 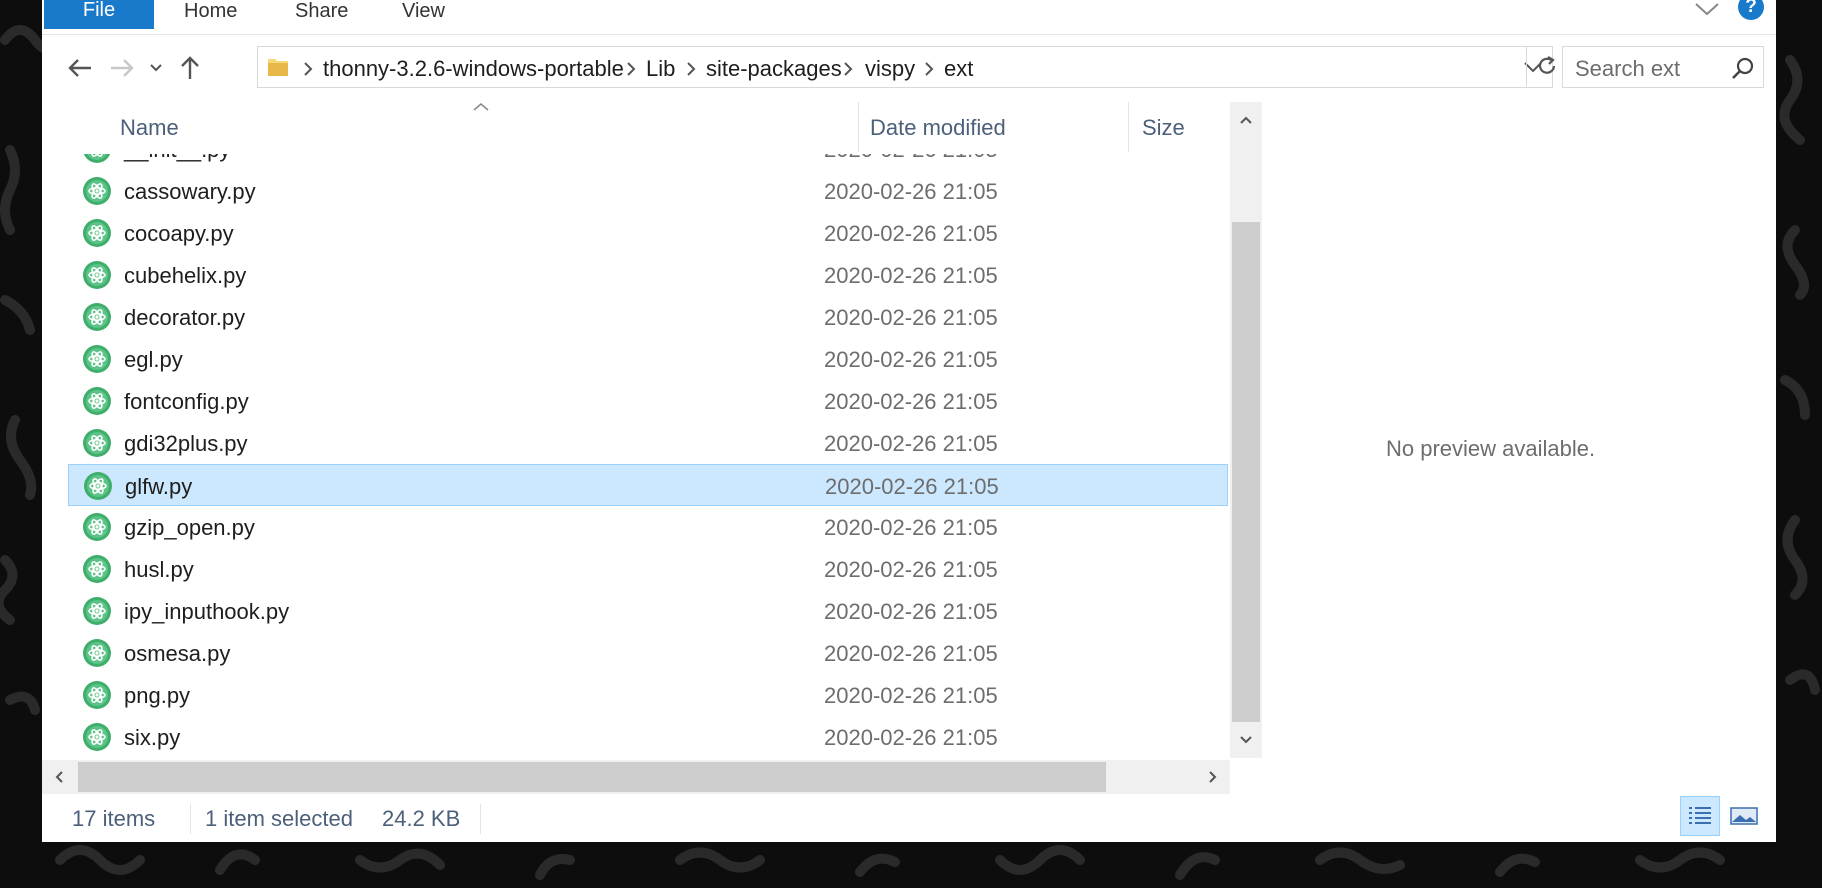 I want to click on column-header-name: Name, so click(x=149, y=128).